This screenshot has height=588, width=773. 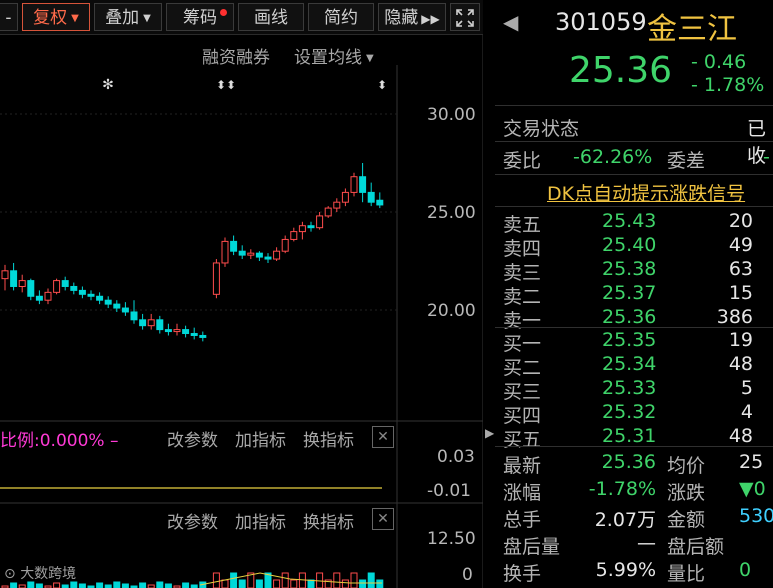 What do you see at coordinates (128, 17) in the screenshot?
I see `diejia-button: 叠加 ▼` at bounding box center [128, 17].